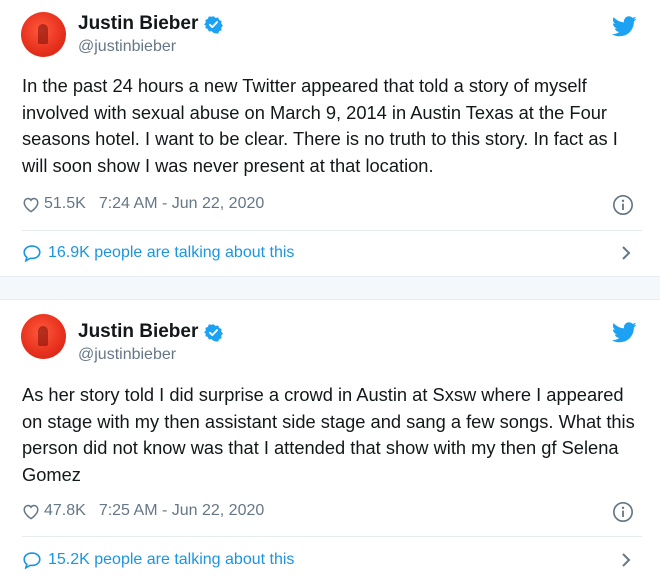 The image size is (660, 582). Describe the element at coordinates (65, 204) in the screenshot. I see `like-count: 51.5K` at that location.